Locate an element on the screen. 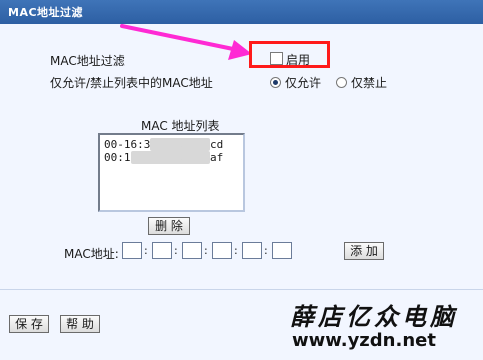 The image size is (483, 360). list-item: 00-16:3XXXXXXXXXcd is located at coordinates (171, 144).